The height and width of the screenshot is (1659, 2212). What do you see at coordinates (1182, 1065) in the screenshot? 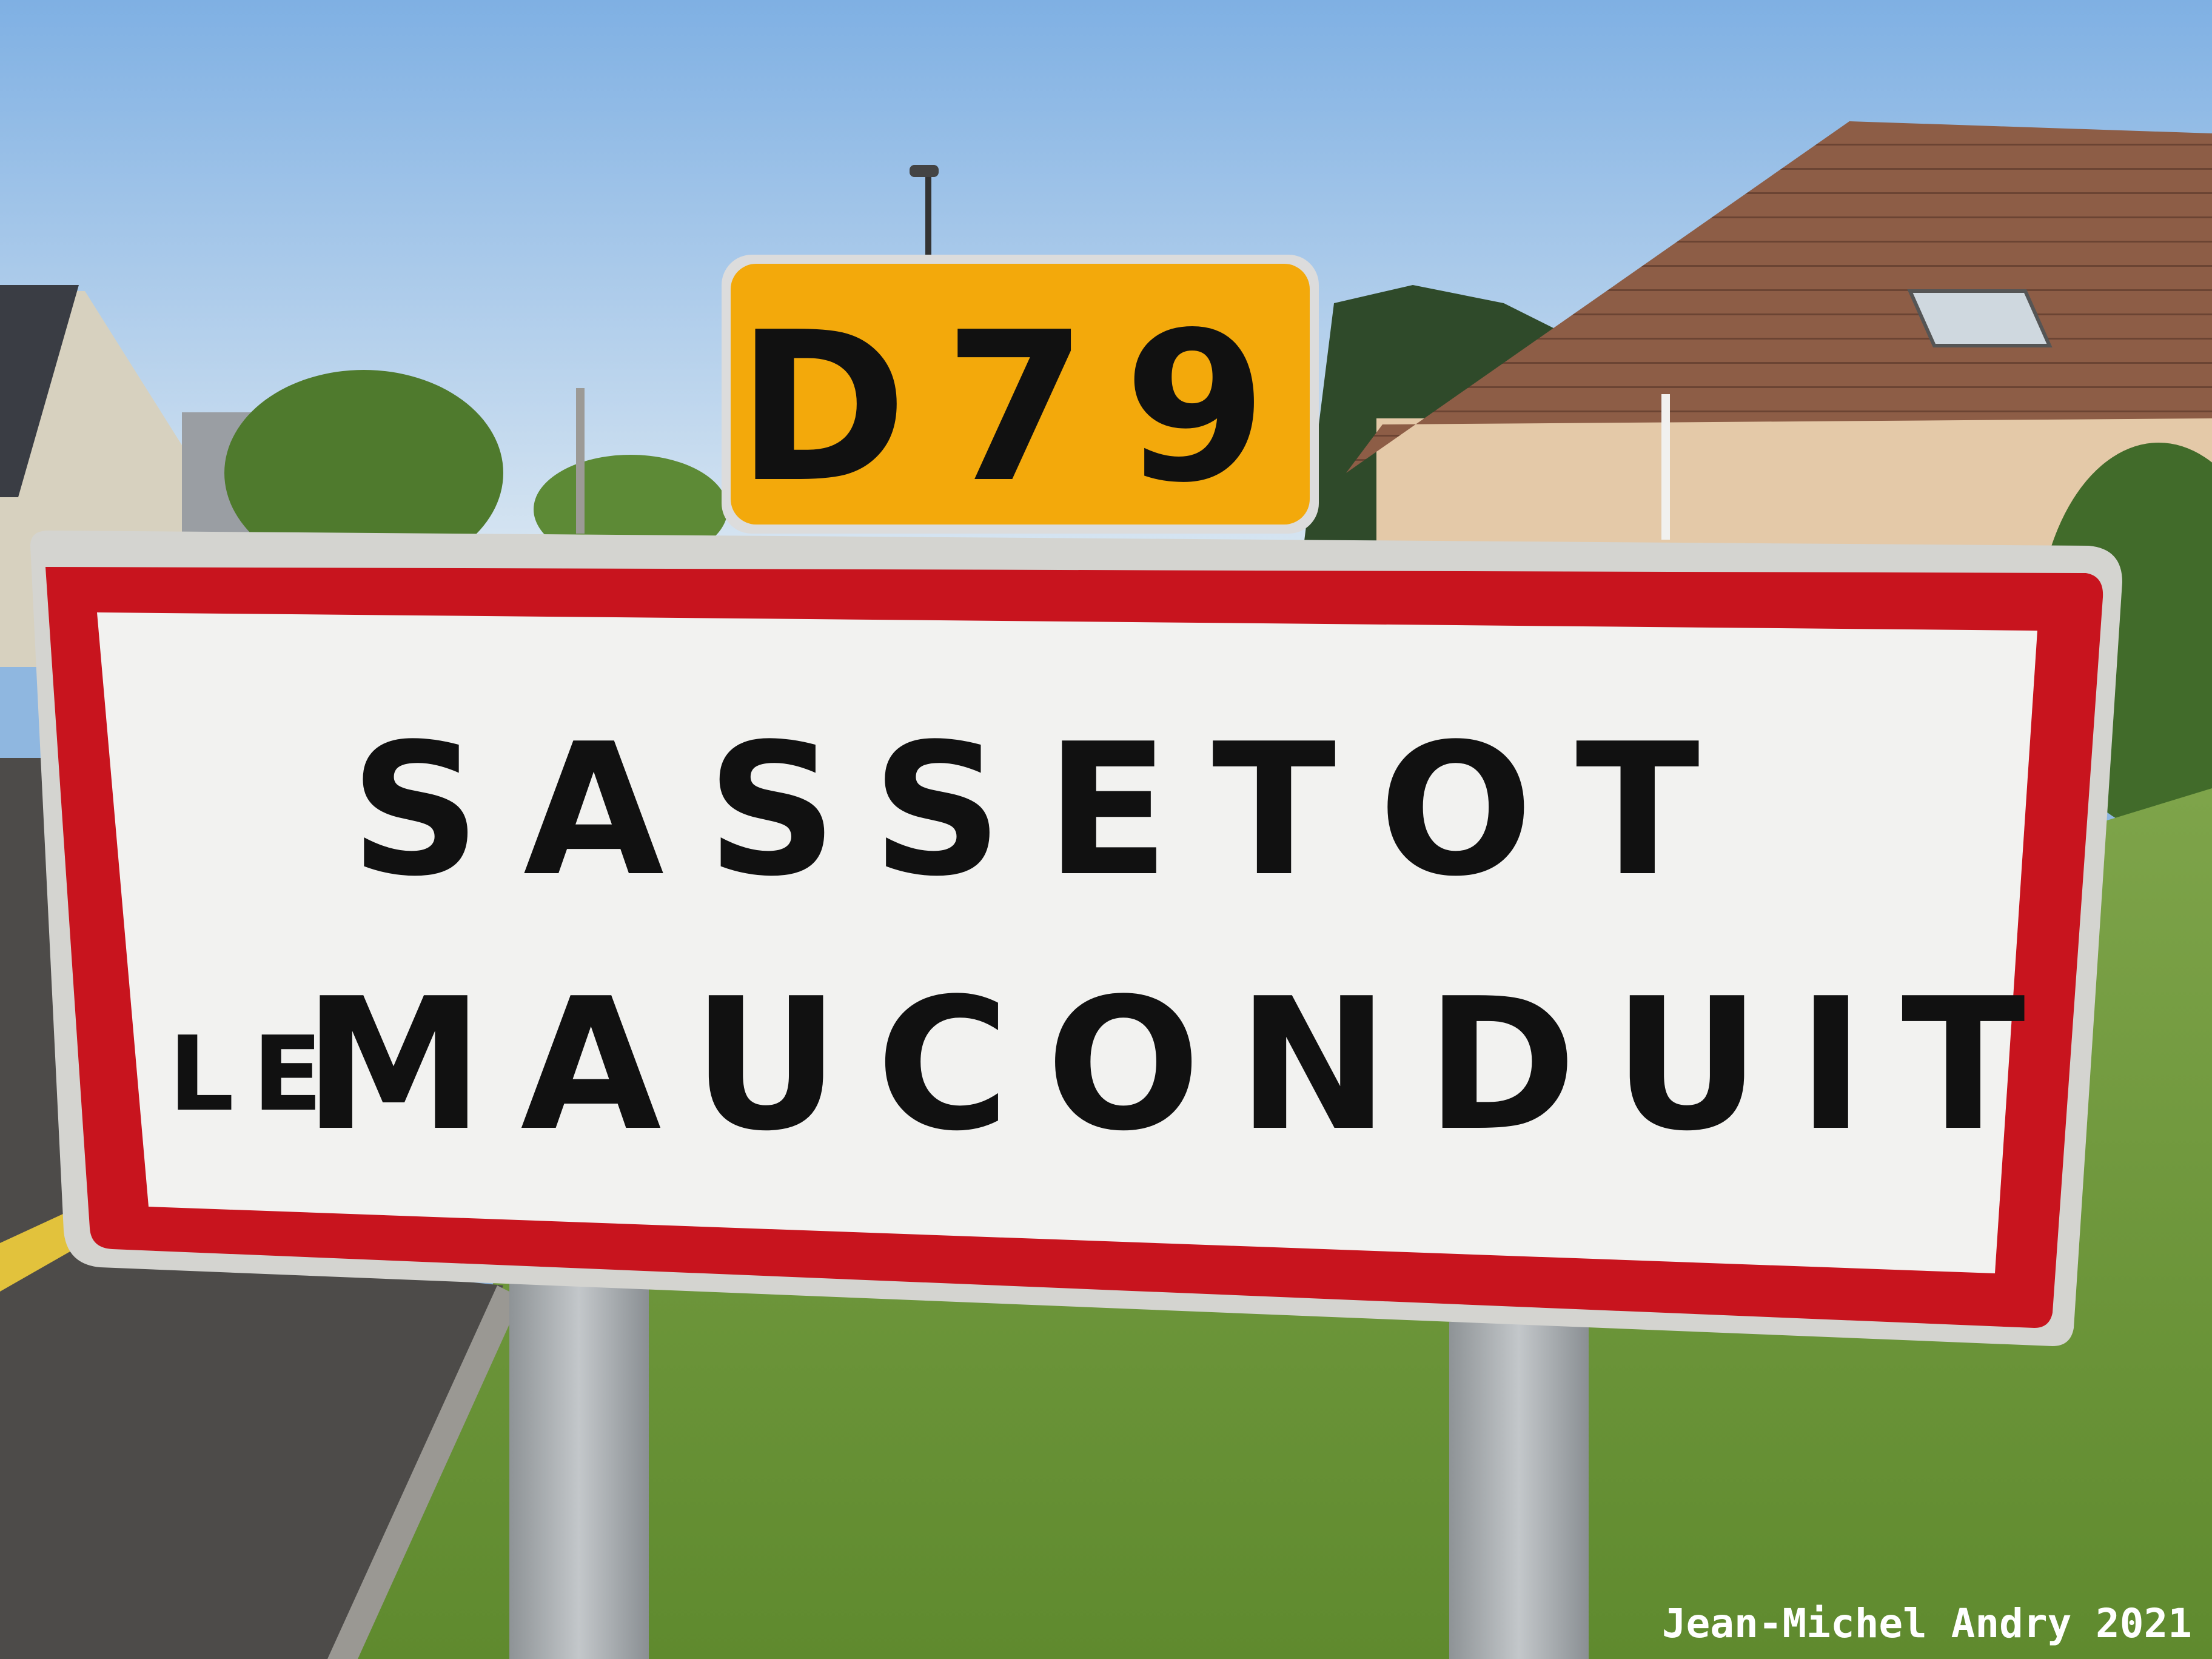
I see `sign-line-2-main: MAUCONDUIT` at bounding box center [1182, 1065].